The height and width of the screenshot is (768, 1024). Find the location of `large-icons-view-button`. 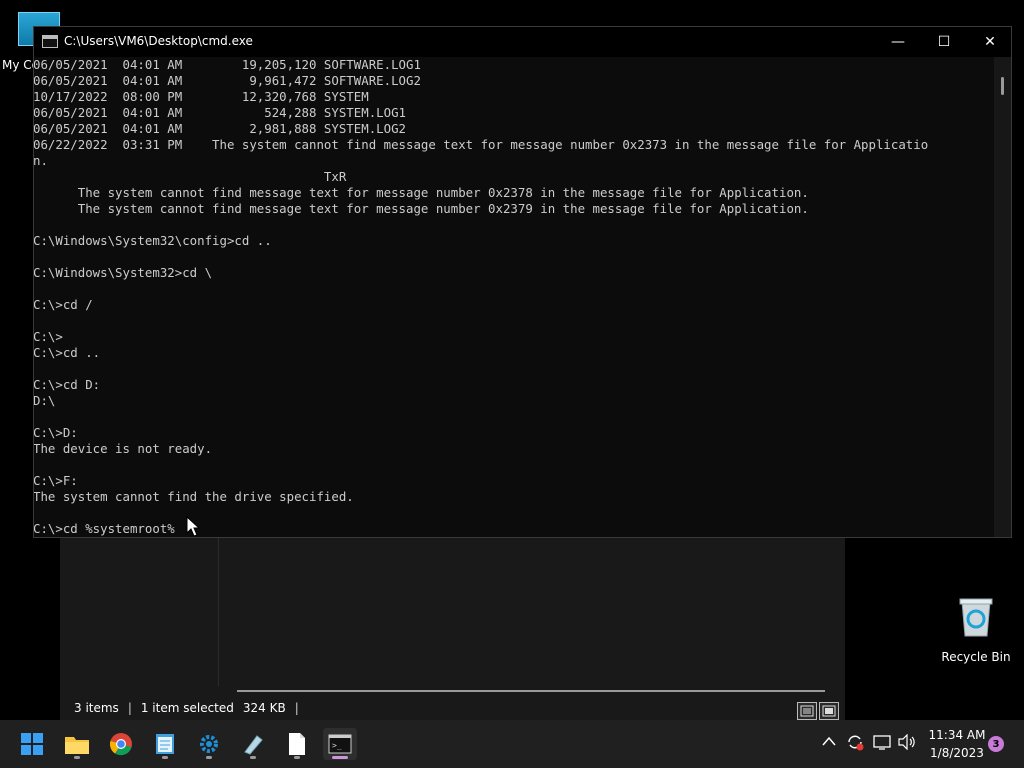

large-icons-view-button is located at coordinates (829, 711).